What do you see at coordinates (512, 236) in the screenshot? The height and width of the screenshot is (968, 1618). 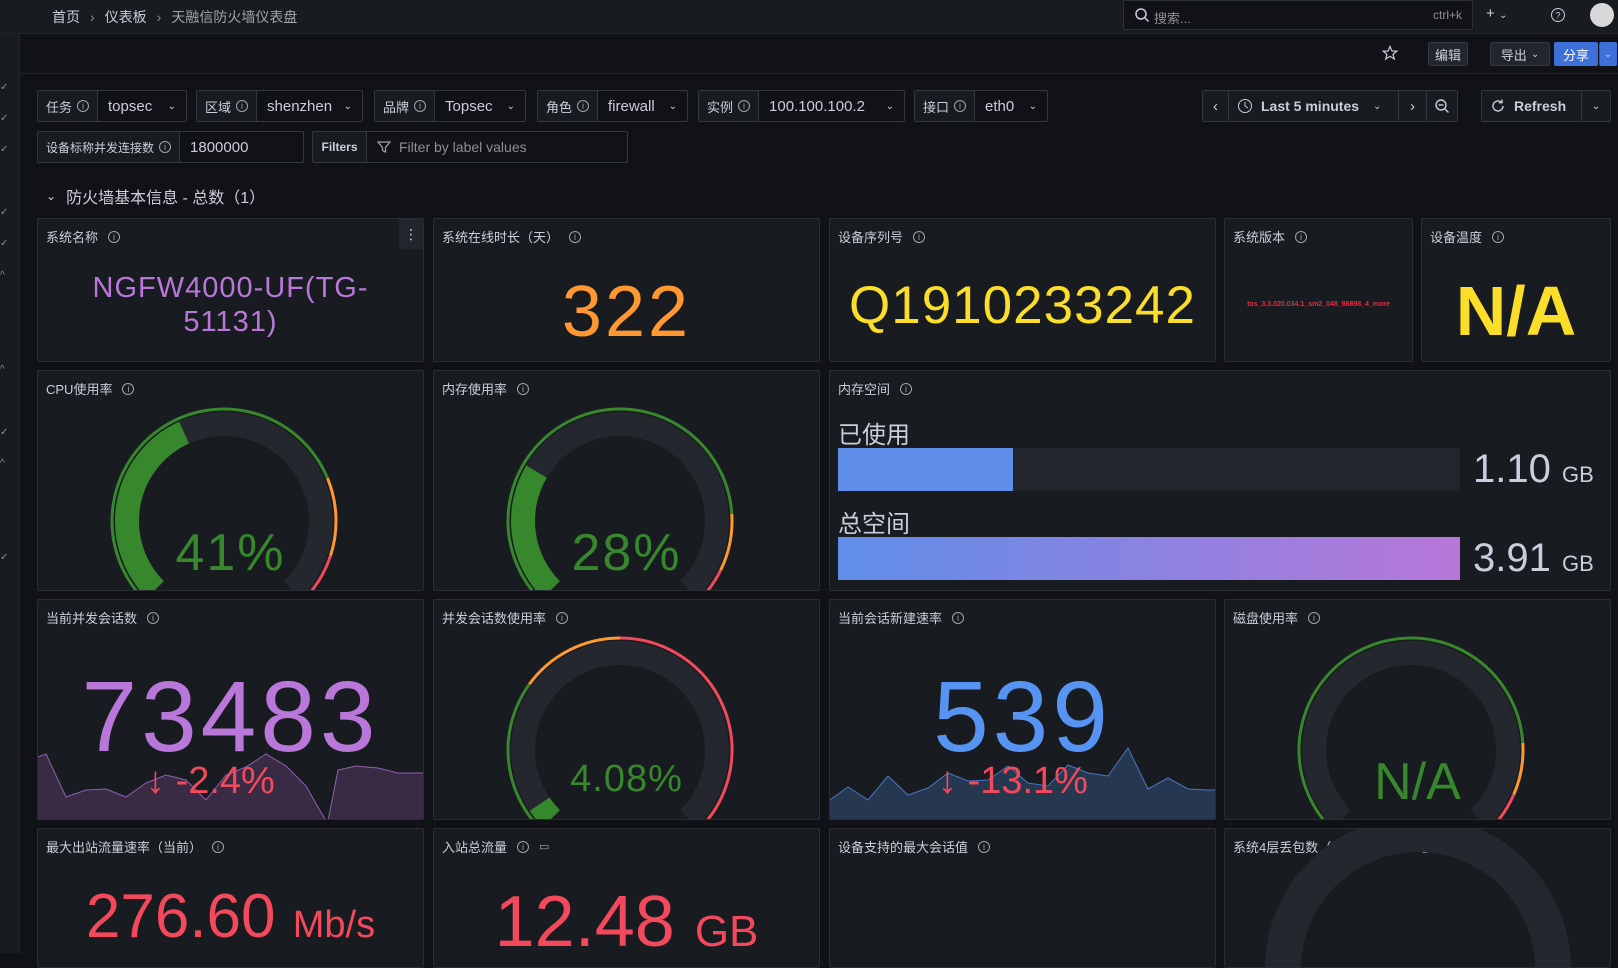 I see `panel-title: 系统在线时长（天） i` at bounding box center [512, 236].